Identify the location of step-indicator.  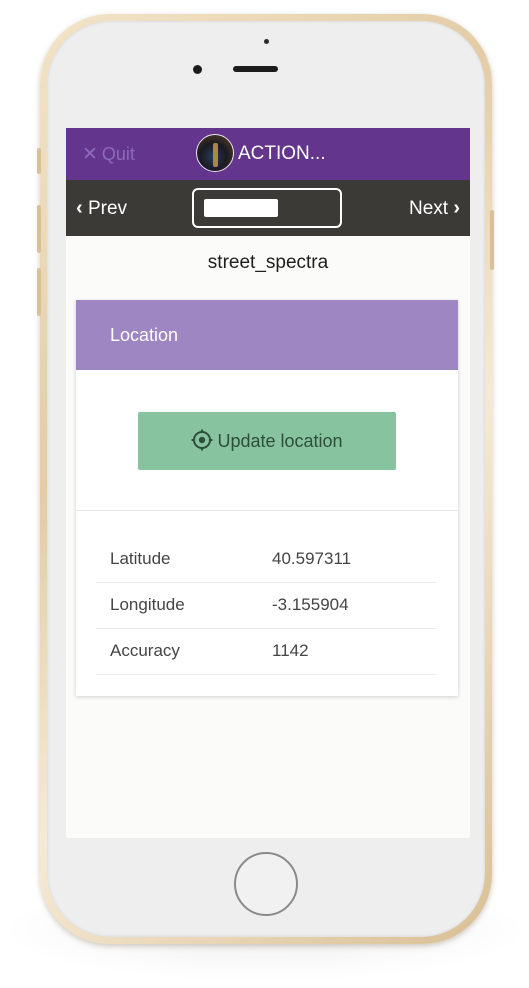
(267, 208).